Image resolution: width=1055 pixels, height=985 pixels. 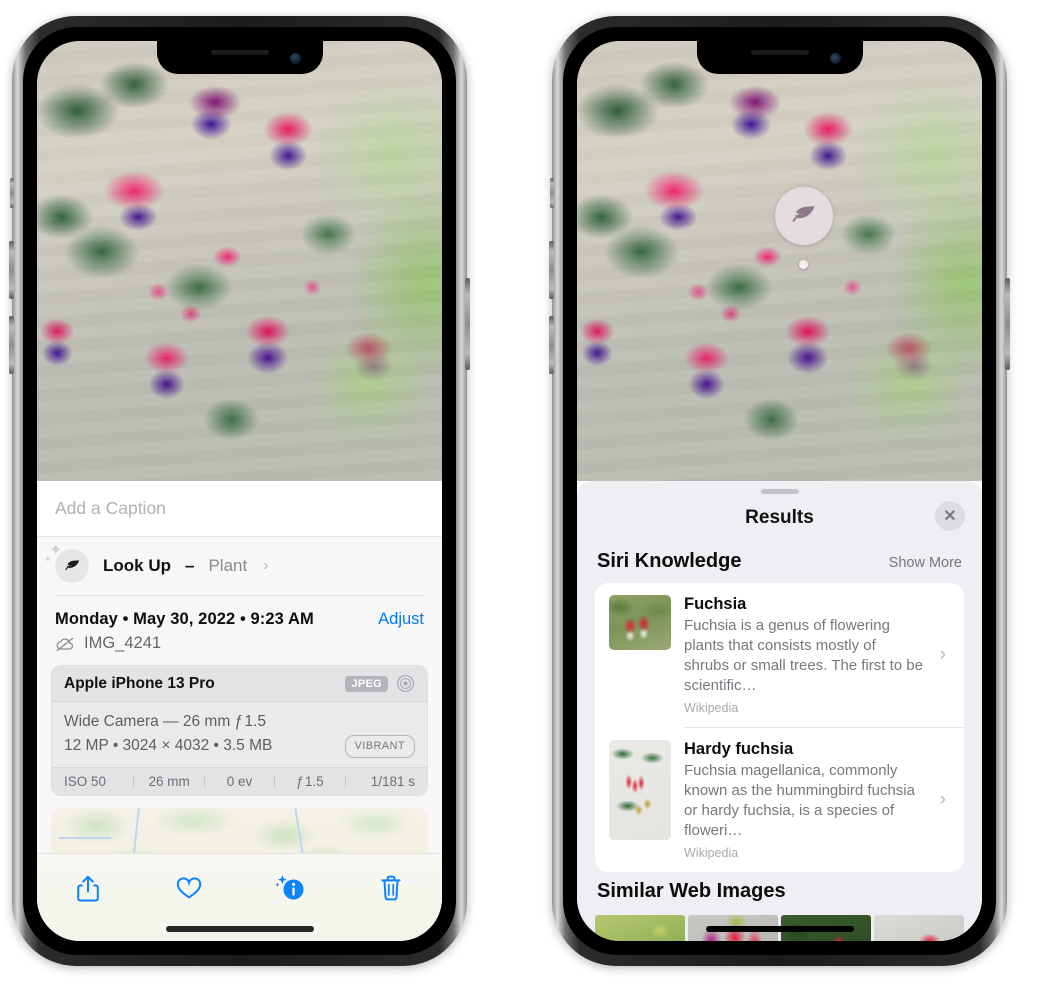 What do you see at coordinates (85, 837) in the screenshot?
I see `map-road` at bounding box center [85, 837].